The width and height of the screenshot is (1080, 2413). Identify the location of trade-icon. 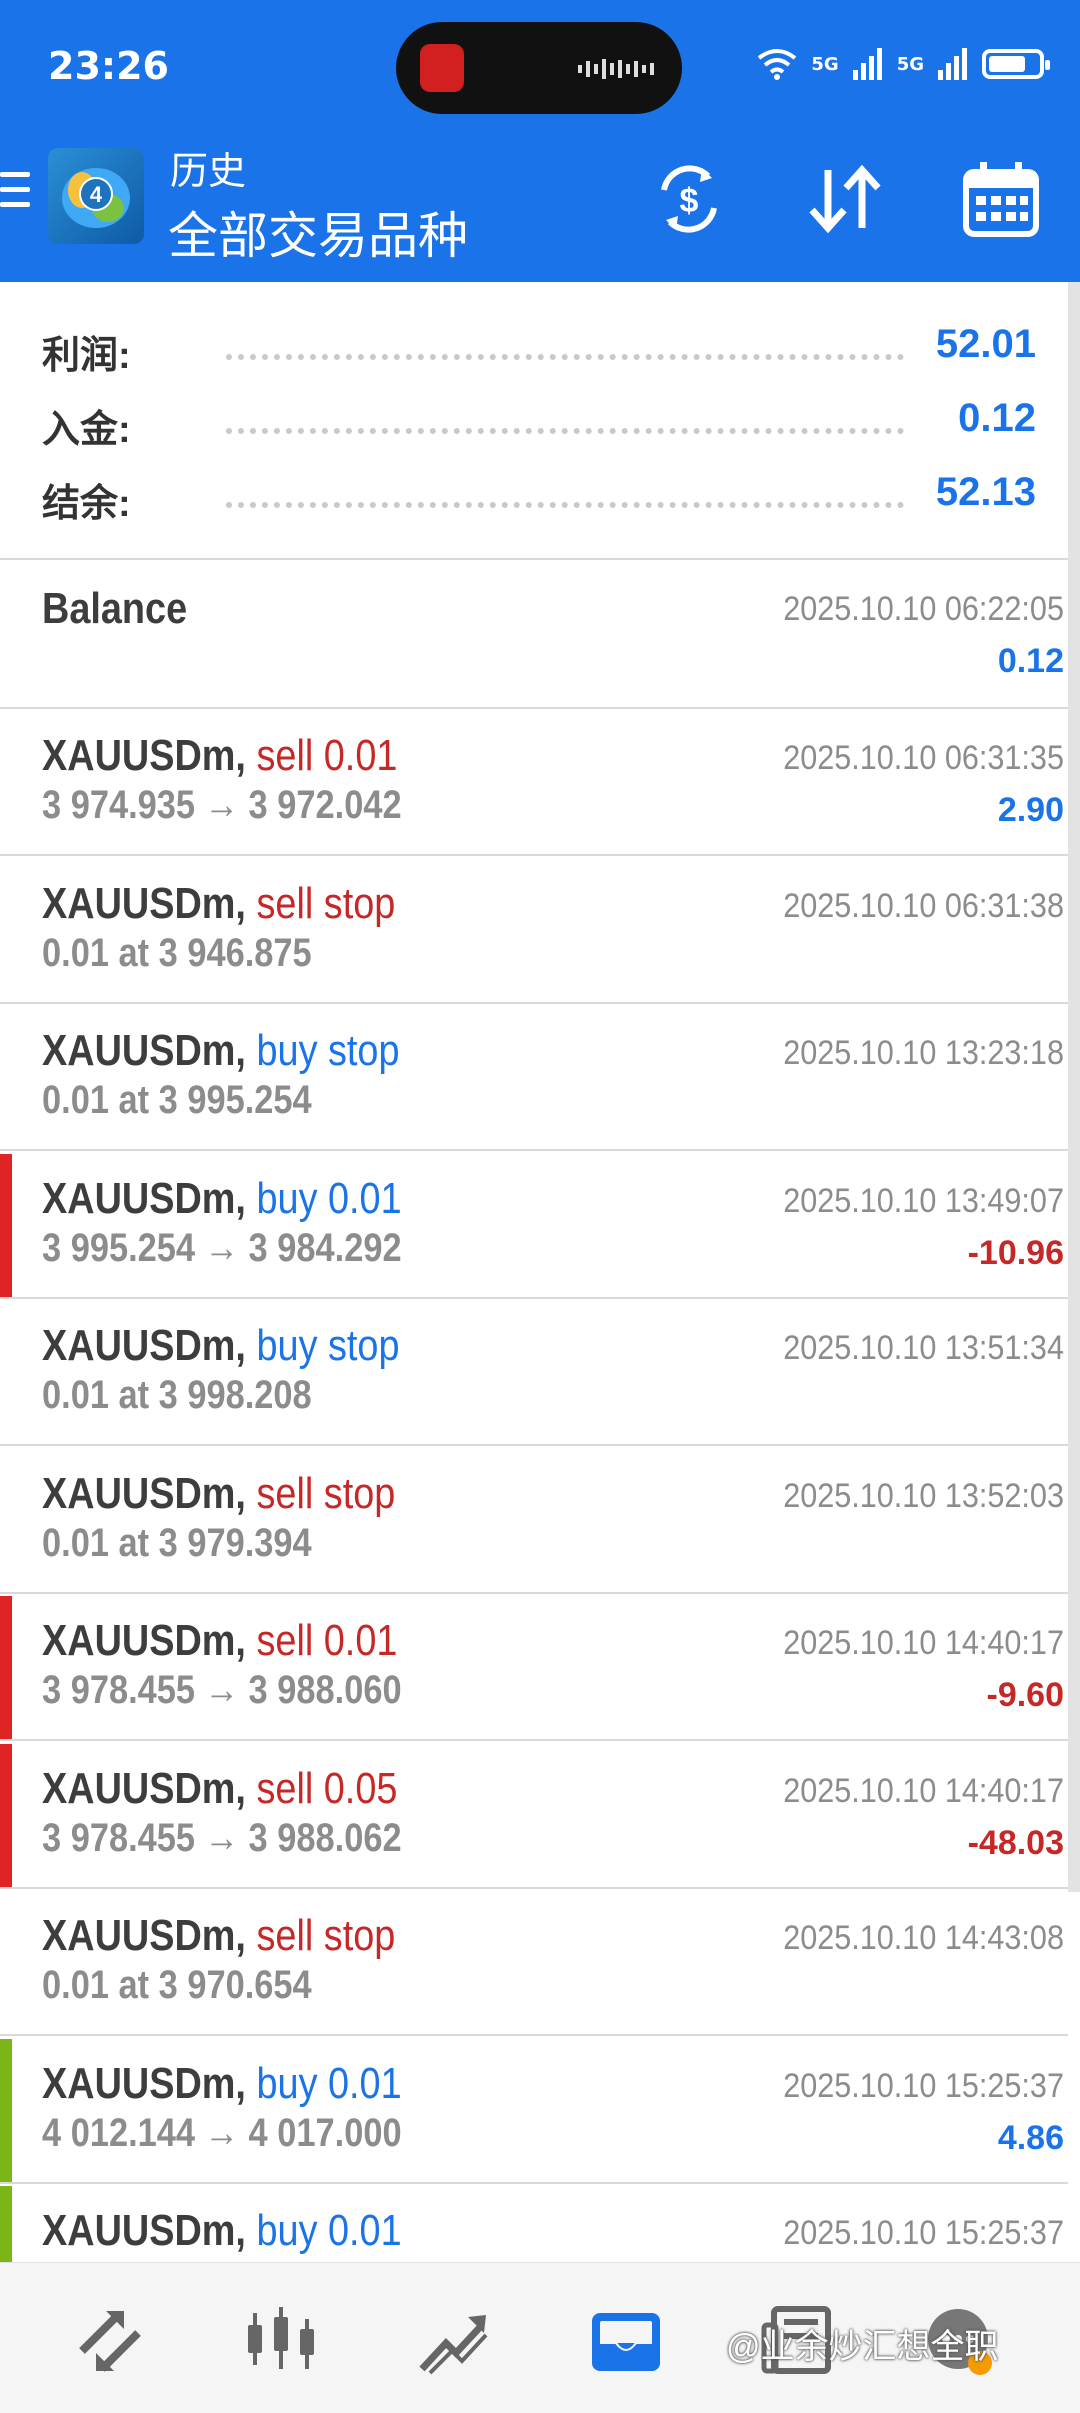
(454, 2341).